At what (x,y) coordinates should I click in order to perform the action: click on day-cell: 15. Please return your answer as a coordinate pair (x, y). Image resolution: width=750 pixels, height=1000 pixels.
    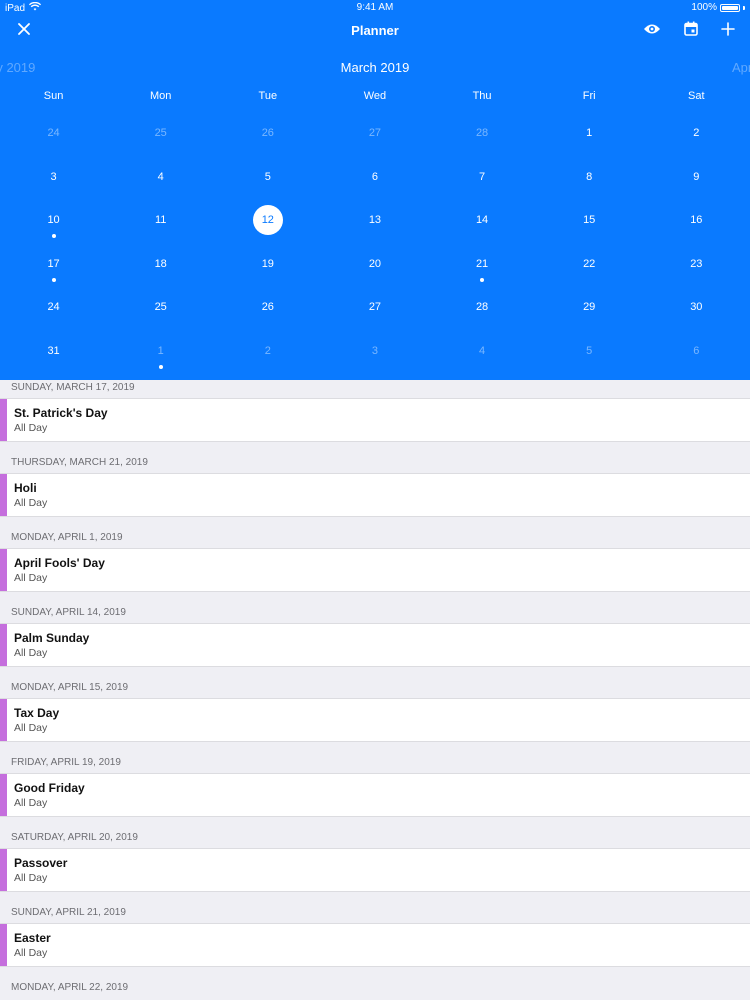
    Looking at the image, I should click on (589, 221).